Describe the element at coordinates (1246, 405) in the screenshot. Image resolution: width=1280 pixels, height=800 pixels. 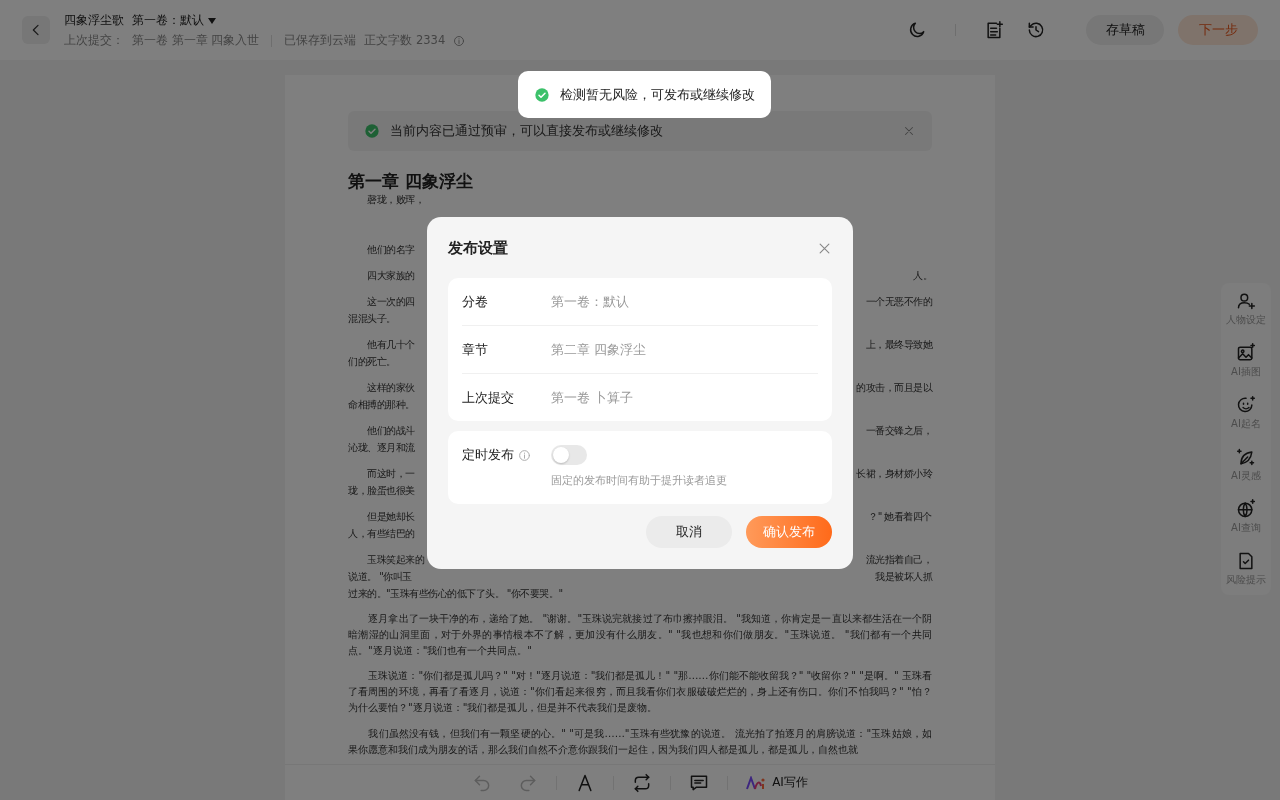
I see `smile-sparkle-icon` at that location.